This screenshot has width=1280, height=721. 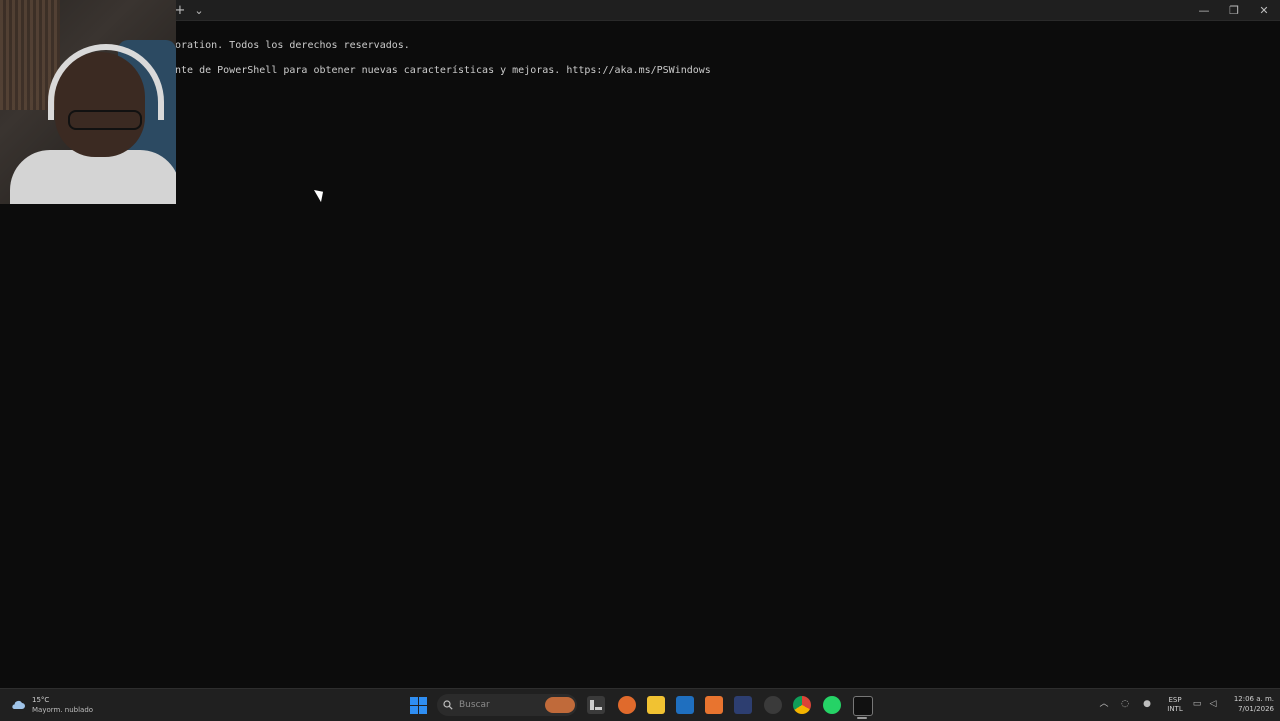 I want to click on minimize-button: —, so click(x=1204, y=10).